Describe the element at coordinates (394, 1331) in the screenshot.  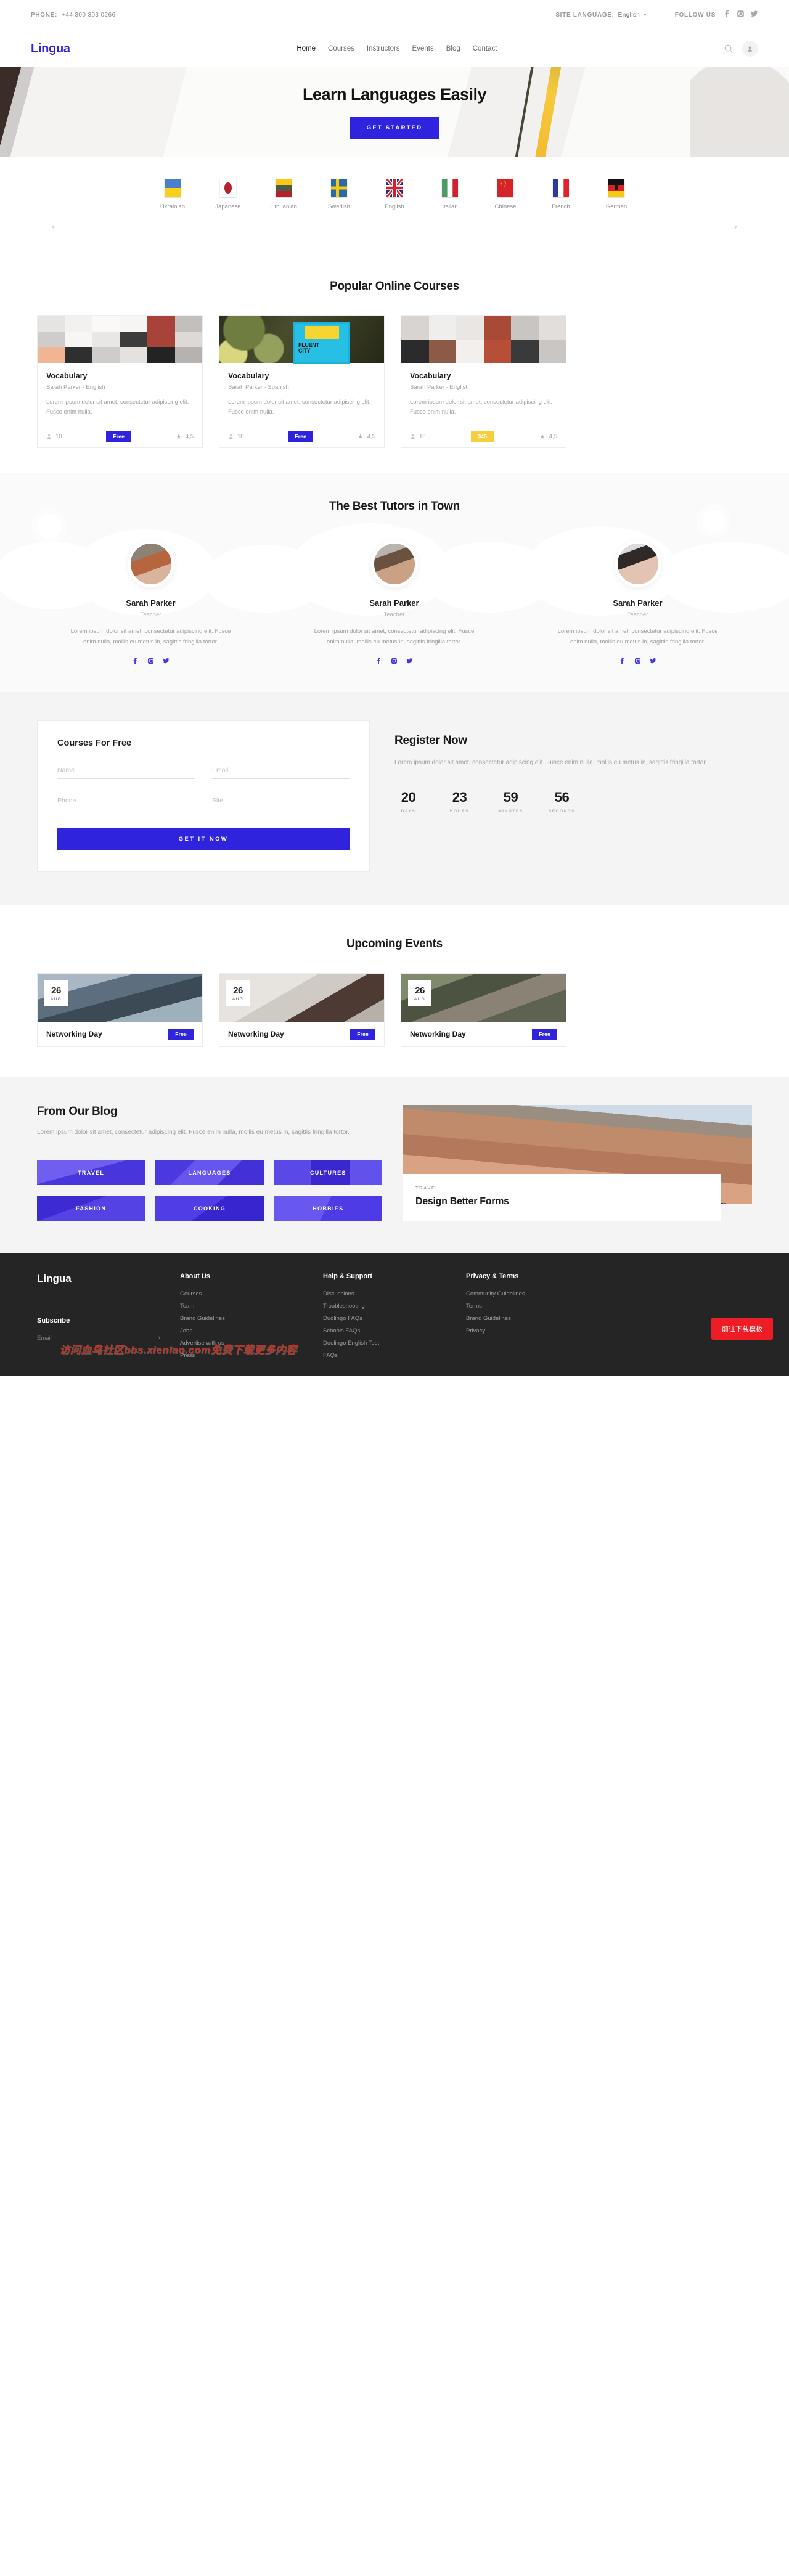
I see `footer-link: Schools FAQs` at that location.